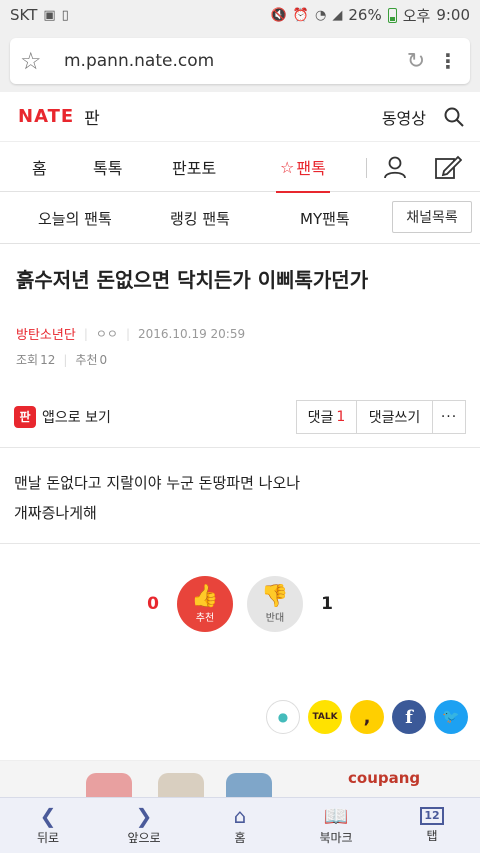 Image resolution: width=480 pixels, height=853 pixels. What do you see at coordinates (448, 61) in the screenshot?
I see `more-vert-icon: ⋮` at bounding box center [448, 61].